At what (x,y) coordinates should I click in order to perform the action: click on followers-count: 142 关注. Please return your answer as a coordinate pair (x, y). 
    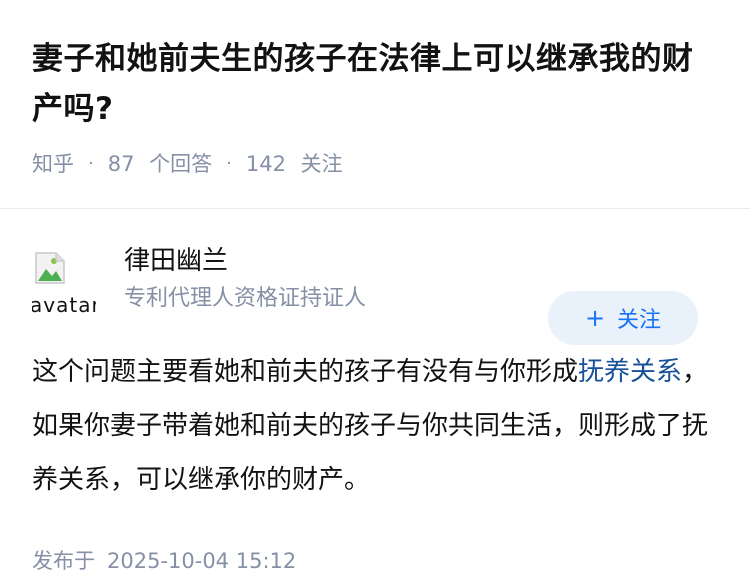
    Looking at the image, I should click on (294, 163).